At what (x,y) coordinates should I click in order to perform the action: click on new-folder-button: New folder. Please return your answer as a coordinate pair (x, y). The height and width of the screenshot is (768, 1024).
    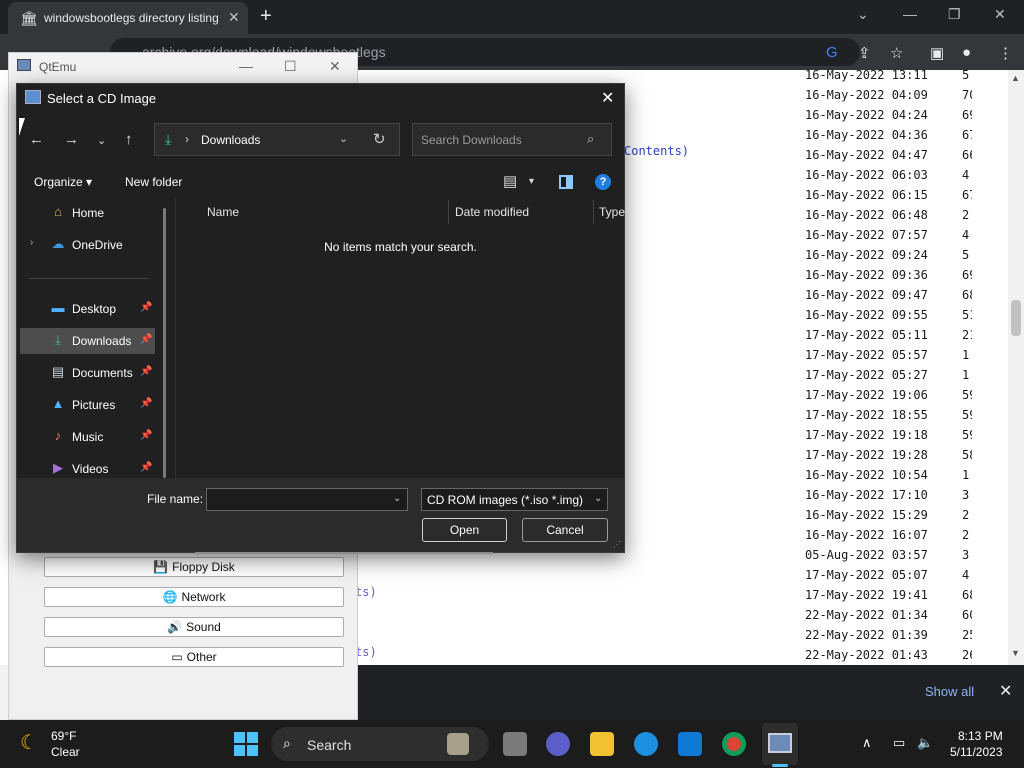
    Looking at the image, I should click on (153, 182).